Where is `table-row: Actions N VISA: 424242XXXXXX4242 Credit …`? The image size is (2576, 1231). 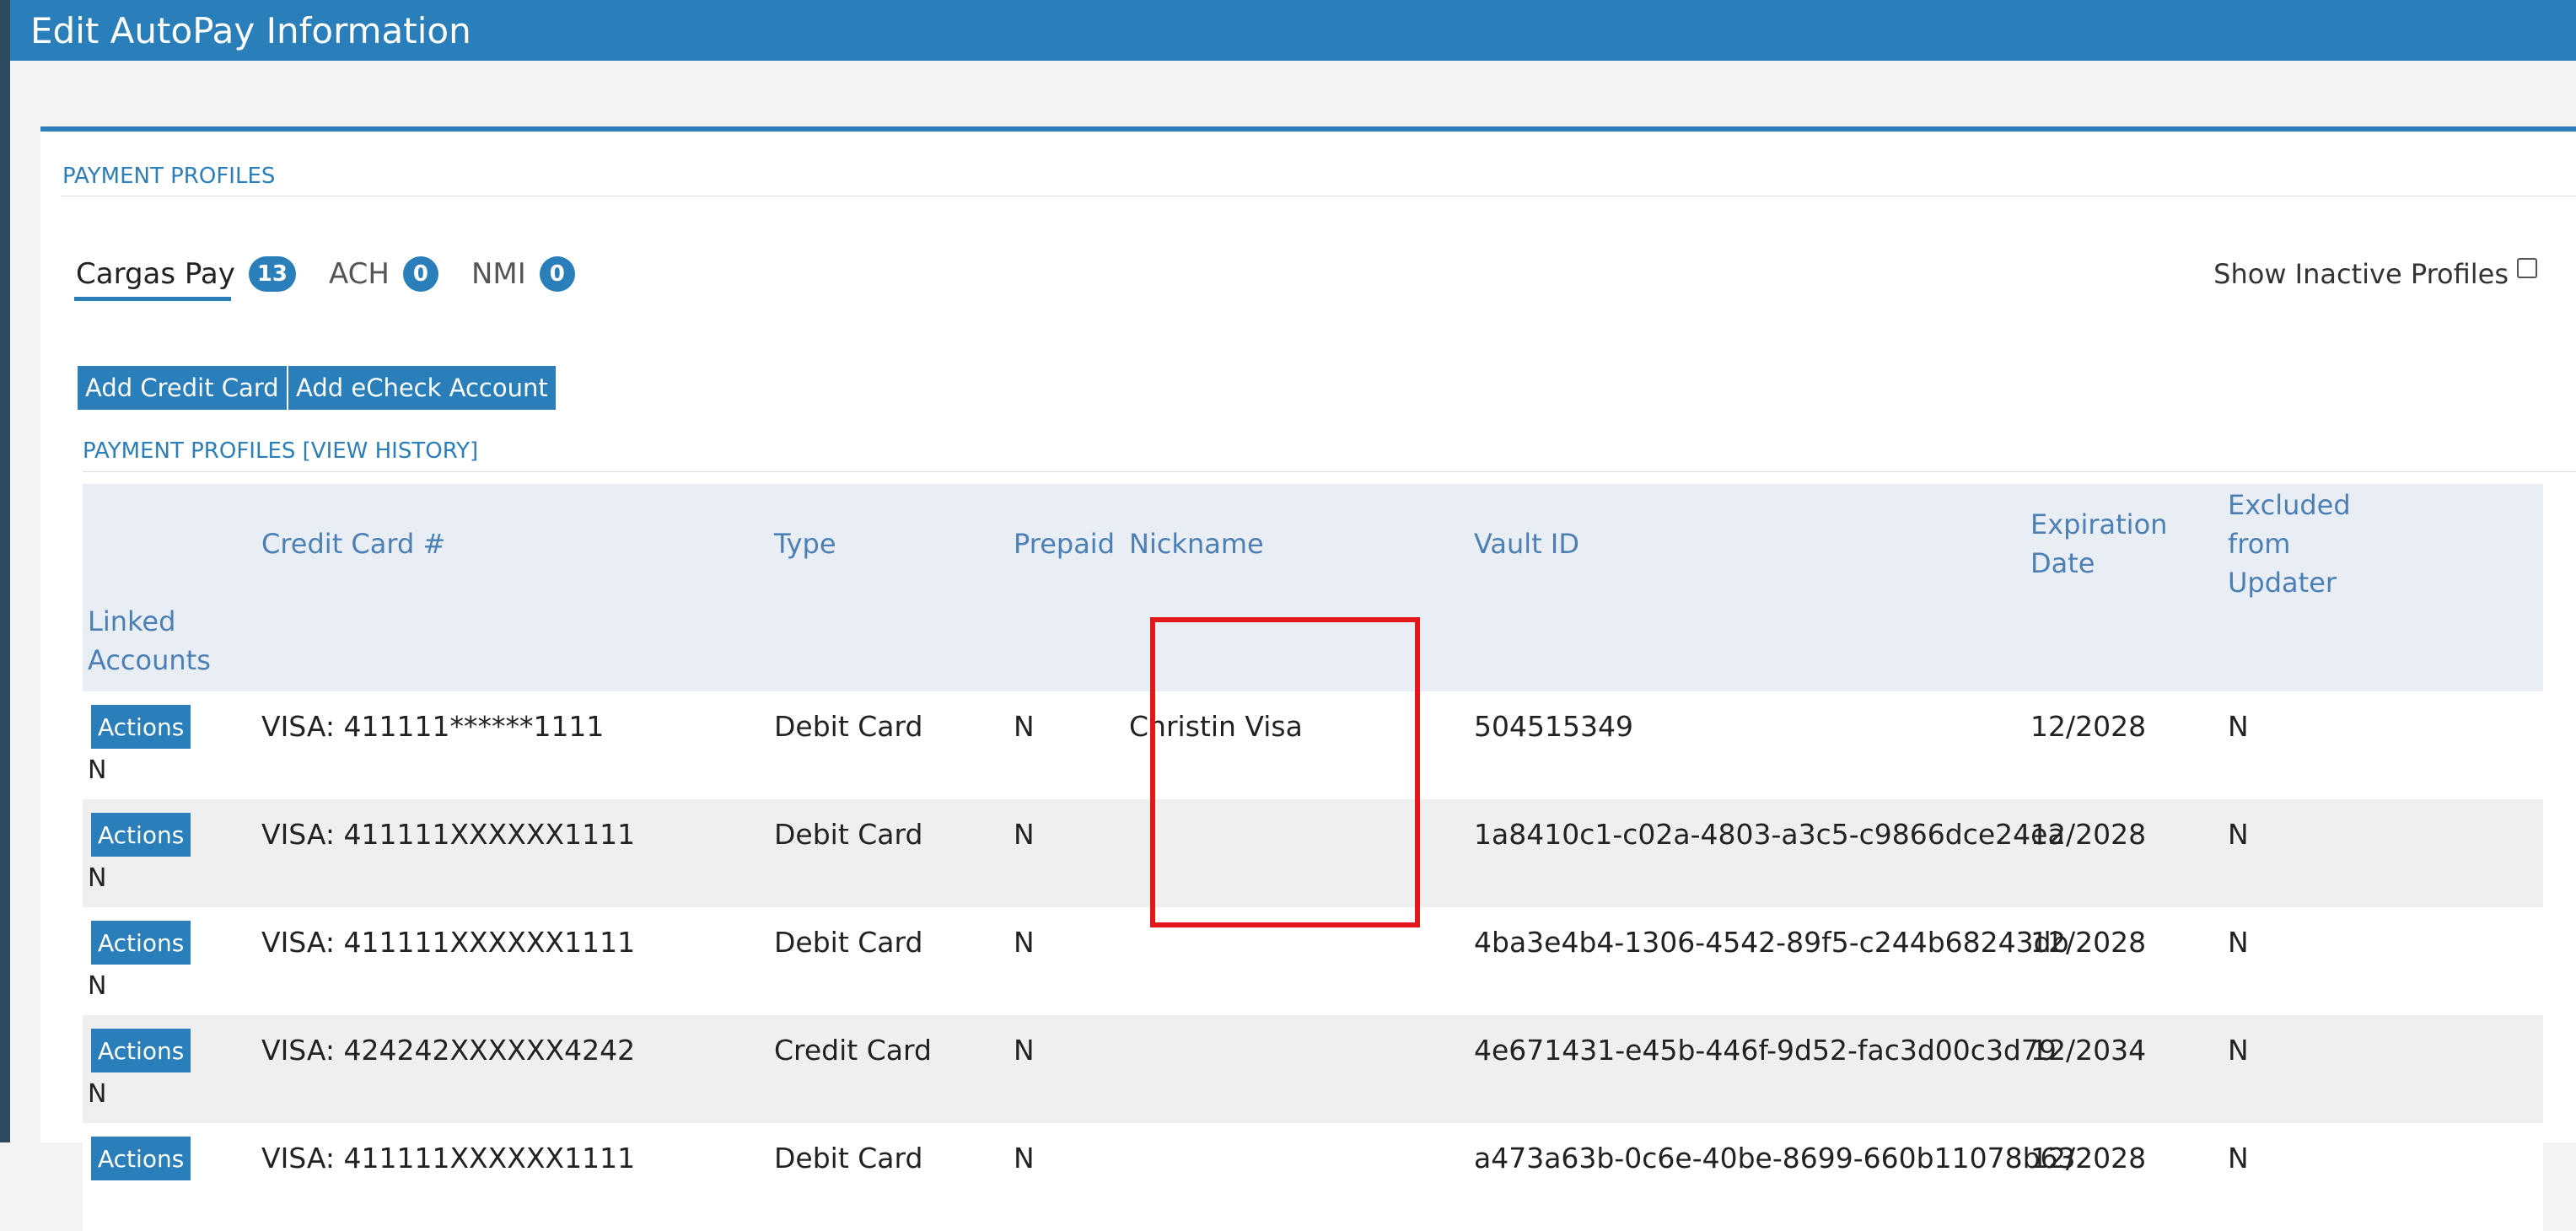 table-row: Actions N VISA: 424242XXXXXX4242 Credit … is located at coordinates (1313, 1069).